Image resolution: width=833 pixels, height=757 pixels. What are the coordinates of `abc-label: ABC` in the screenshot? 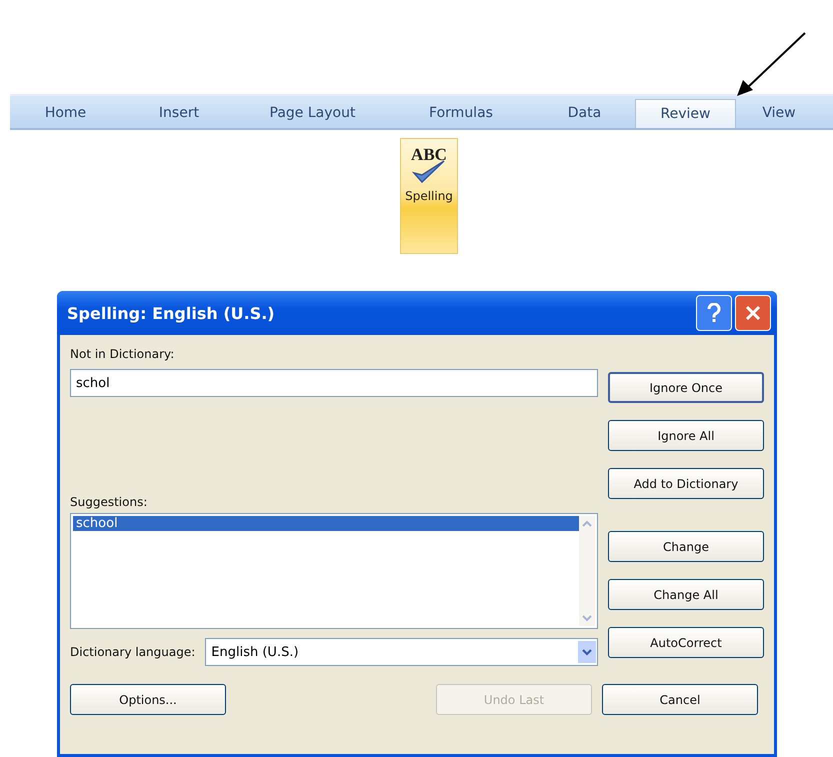 It's located at (429, 155).